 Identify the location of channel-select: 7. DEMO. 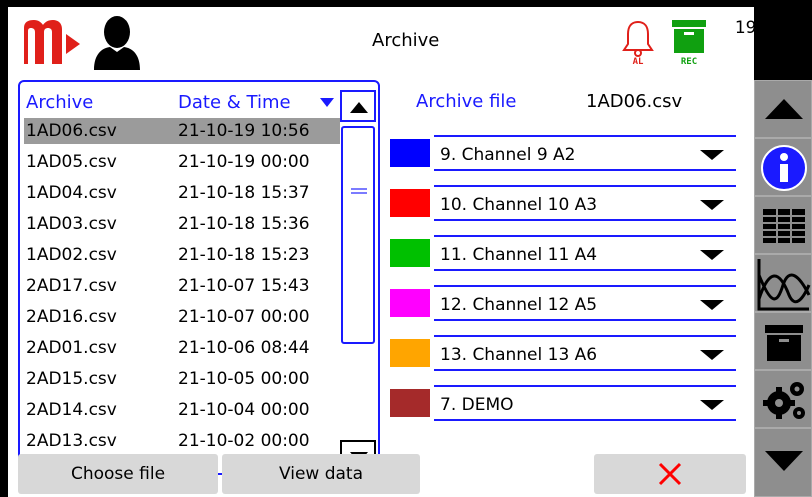
(585, 403).